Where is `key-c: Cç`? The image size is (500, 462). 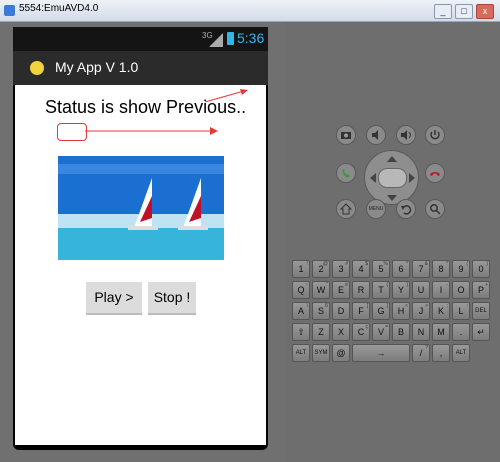 key-c: Cç is located at coordinates (361, 332).